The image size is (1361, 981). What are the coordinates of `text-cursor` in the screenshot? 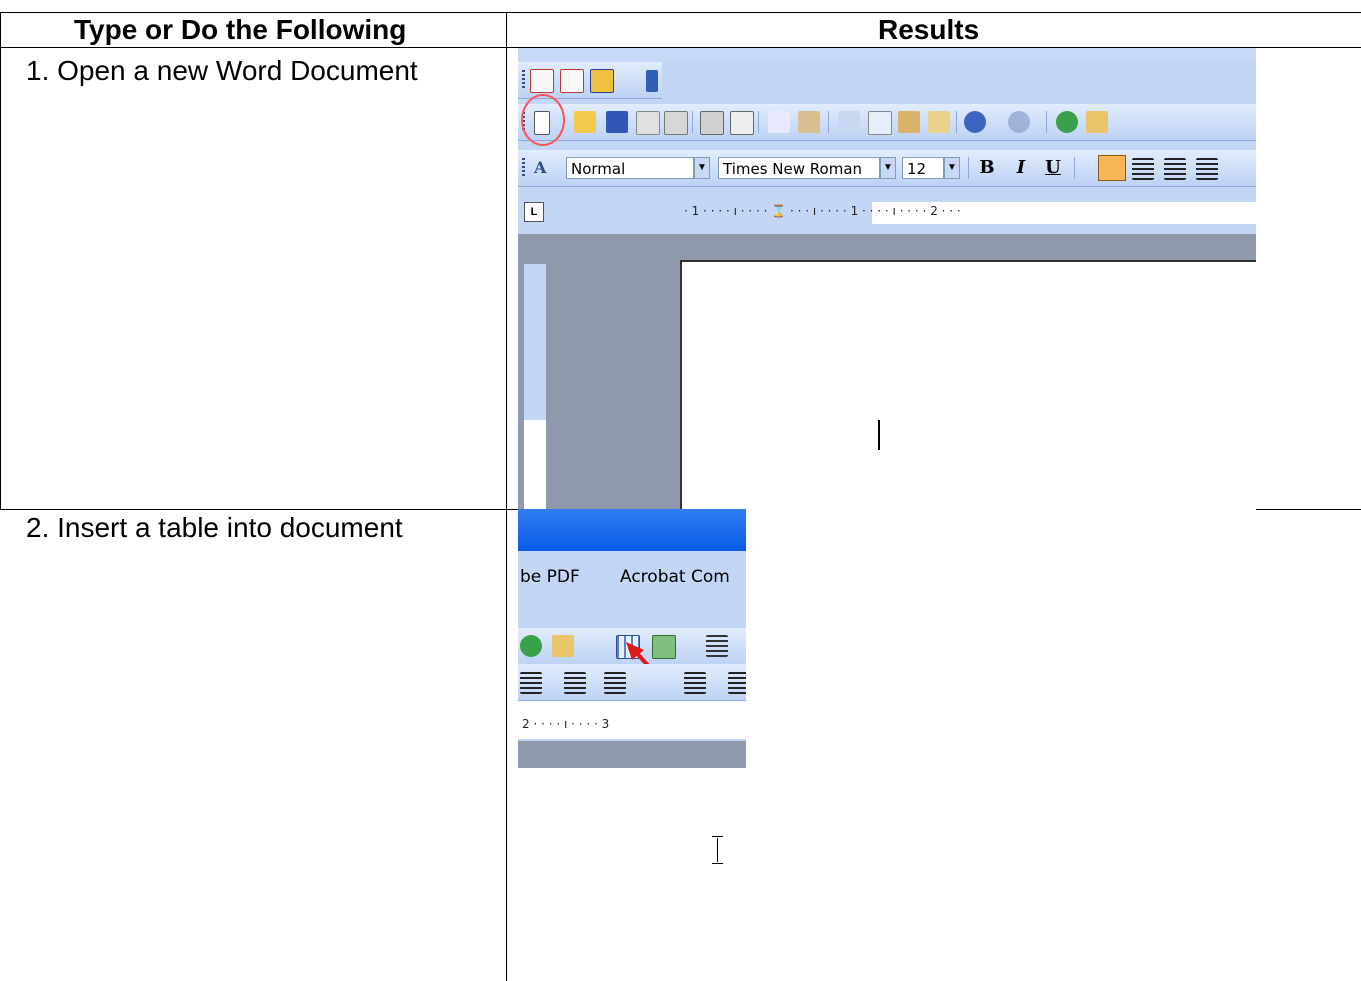 It's located at (879, 435).